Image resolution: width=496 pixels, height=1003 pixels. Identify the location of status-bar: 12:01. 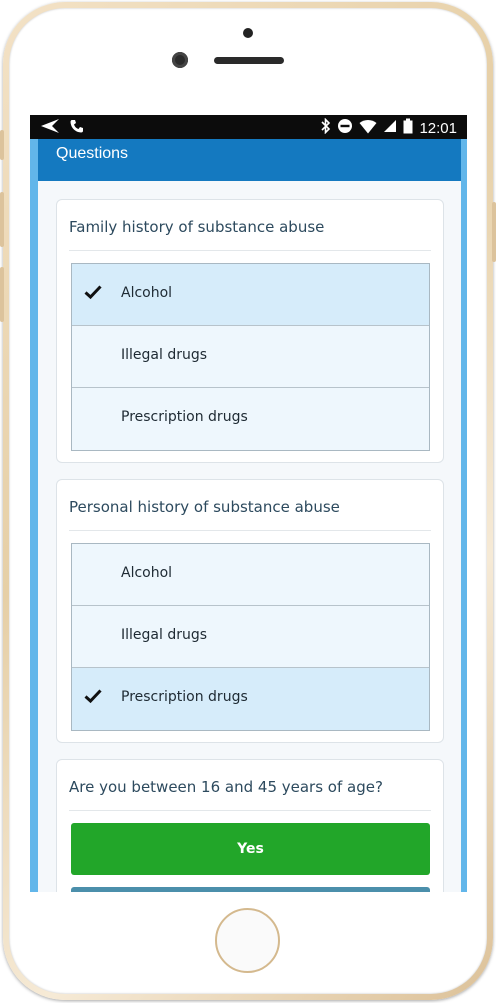
(248, 127).